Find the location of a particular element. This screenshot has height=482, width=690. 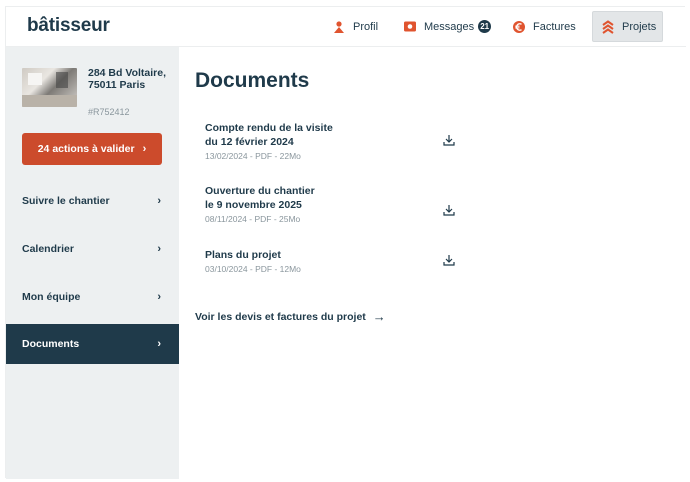

document-name-line1: Plans du projet is located at coordinates (243, 255).